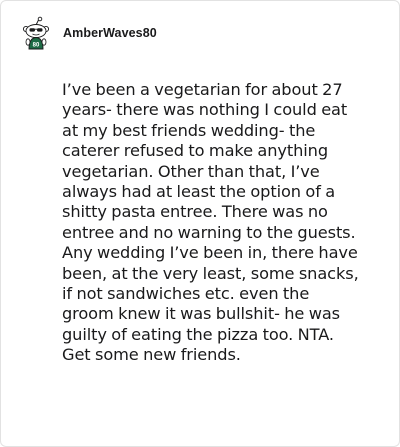  I want to click on comment-author: AmberWaves80, so click(110, 33).